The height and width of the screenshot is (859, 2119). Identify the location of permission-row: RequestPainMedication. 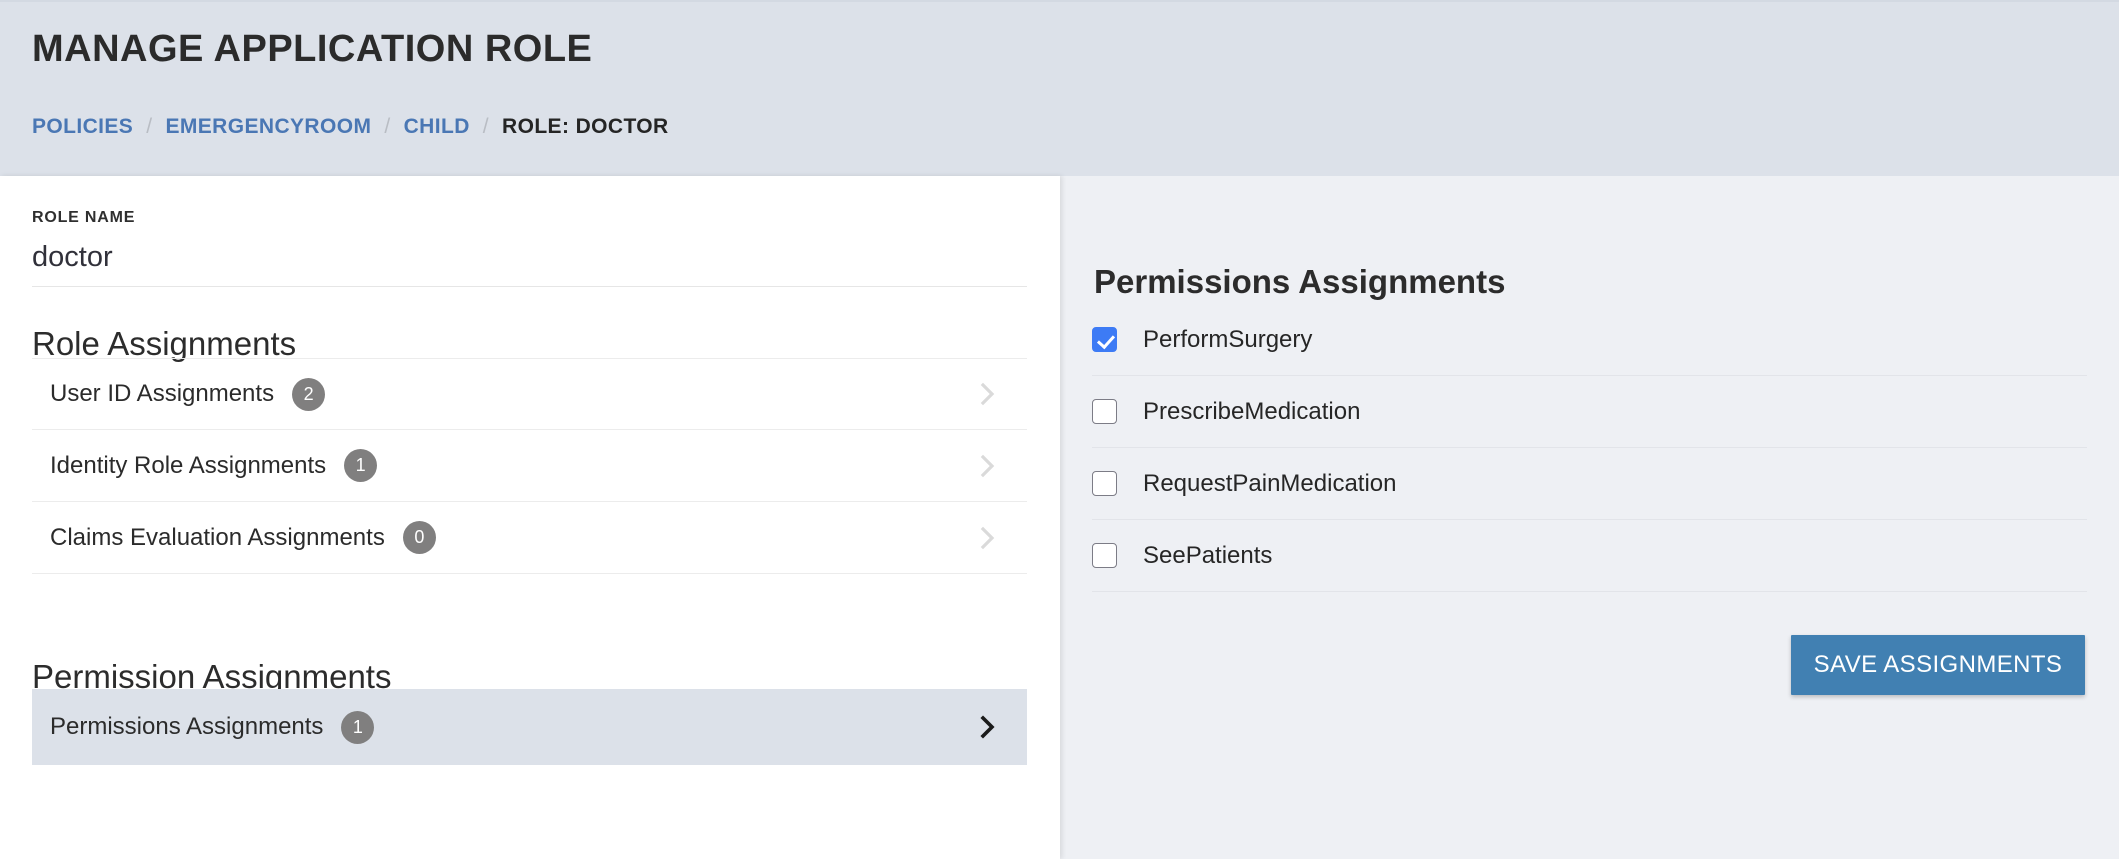
(1589, 484).